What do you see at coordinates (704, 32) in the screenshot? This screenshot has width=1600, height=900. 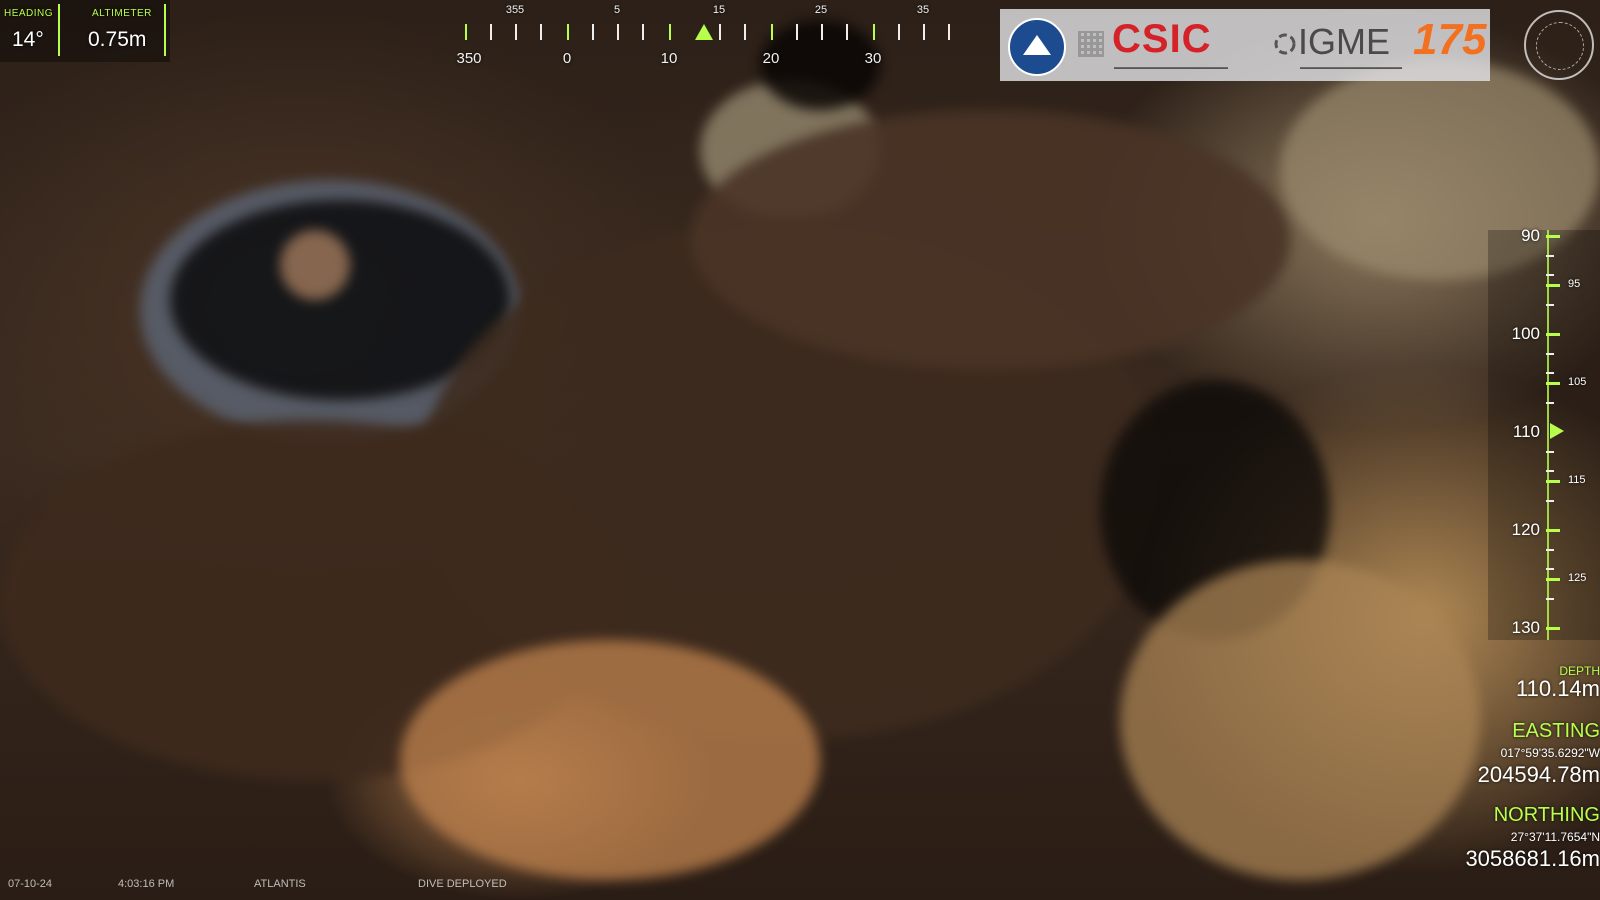 I see `heading-pointer-icon` at bounding box center [704, 32].